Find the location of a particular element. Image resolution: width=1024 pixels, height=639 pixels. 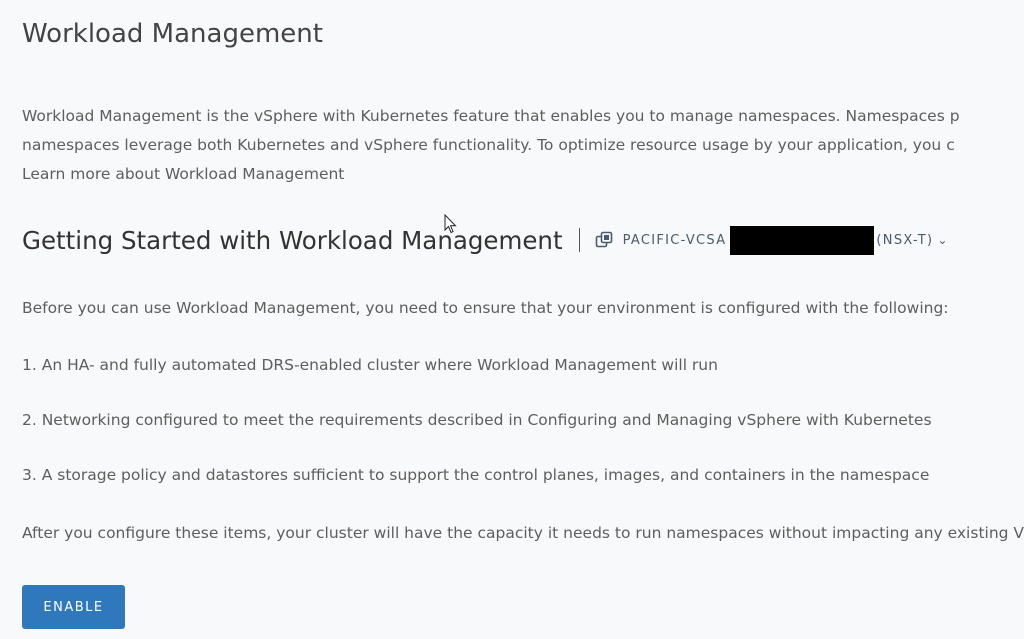

vcenter-name-prefix: PACIFIC-VCSA is located at coordinates (674, 240).